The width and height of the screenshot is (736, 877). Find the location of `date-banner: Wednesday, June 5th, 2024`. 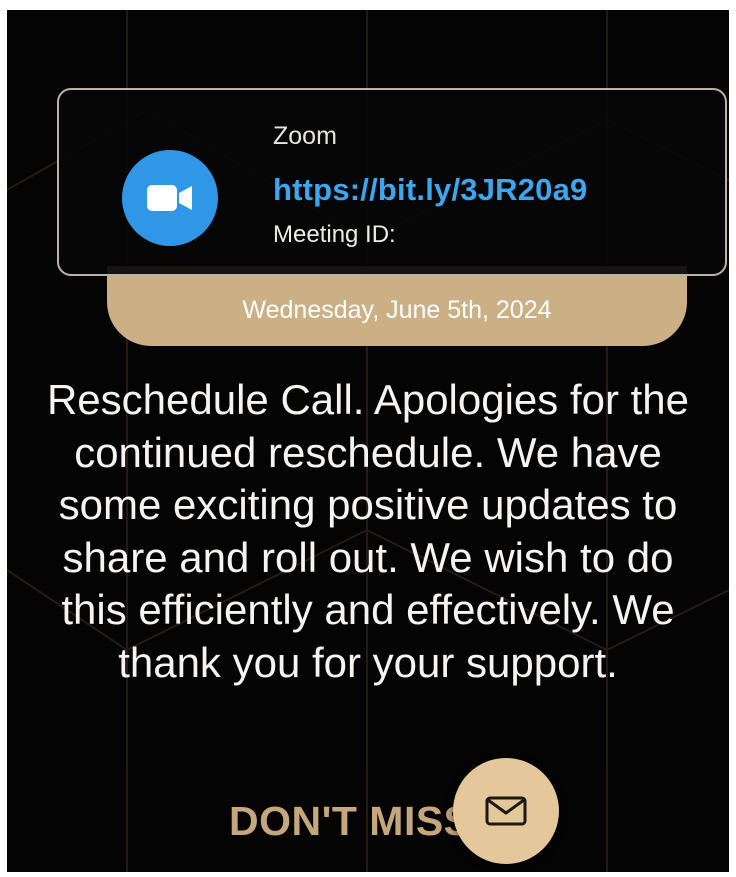

date-banner: Wednesday, June 5th, 2024 is located at coordinates (397, 306).